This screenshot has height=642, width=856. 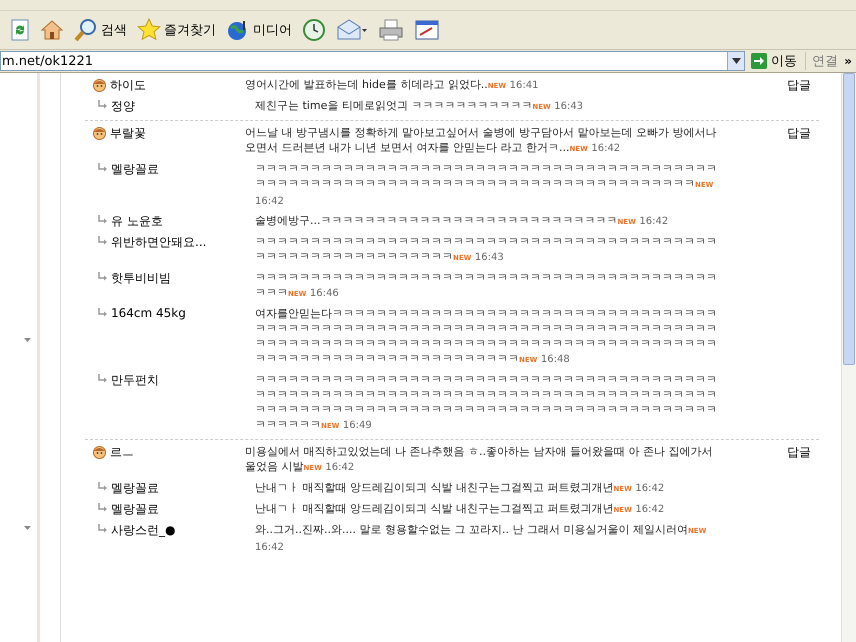 What do you see at coordinates (128, 85) in the screenshot?
I see `author-name: 하이도` at bounding box center [128, 85].